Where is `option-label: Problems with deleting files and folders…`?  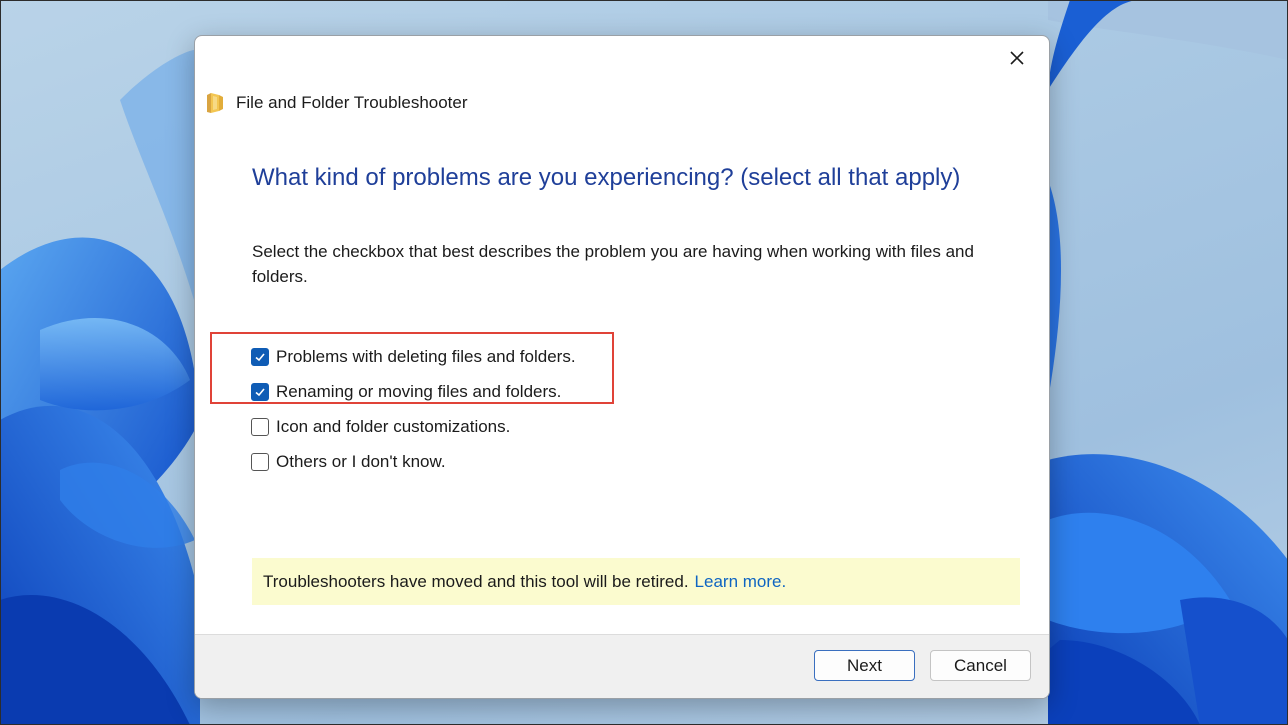 option-label: Problems with deleting files and folders… is located at coordinates (426, 356).